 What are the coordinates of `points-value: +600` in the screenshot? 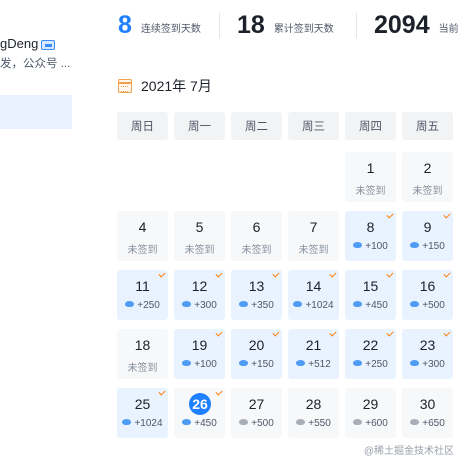 It's located at (376, 423).